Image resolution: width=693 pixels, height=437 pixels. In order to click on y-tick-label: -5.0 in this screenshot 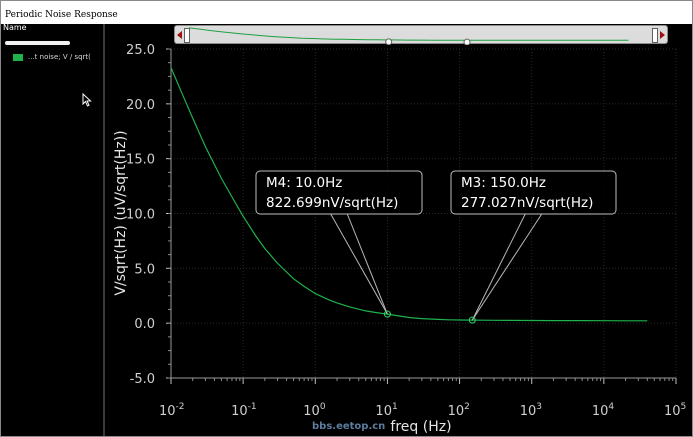, I will do `click(142, 379)`.